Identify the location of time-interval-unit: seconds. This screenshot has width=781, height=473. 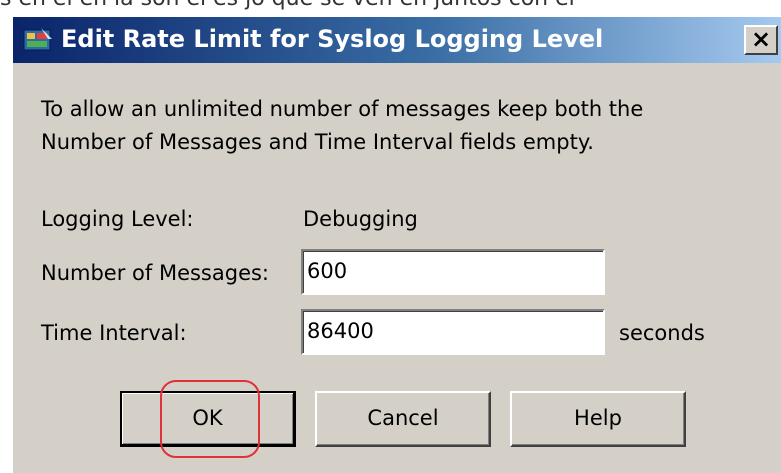
(662, 333).